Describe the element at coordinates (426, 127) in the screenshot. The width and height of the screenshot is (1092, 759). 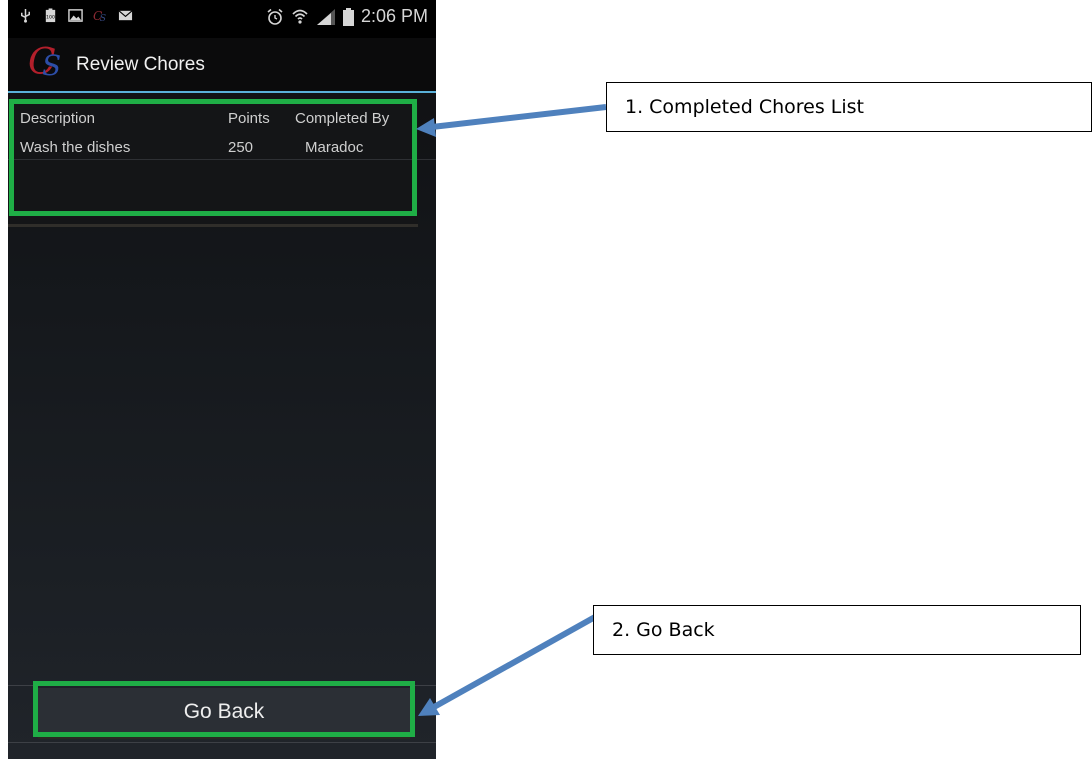
I see `arrow-1-head` at that location.